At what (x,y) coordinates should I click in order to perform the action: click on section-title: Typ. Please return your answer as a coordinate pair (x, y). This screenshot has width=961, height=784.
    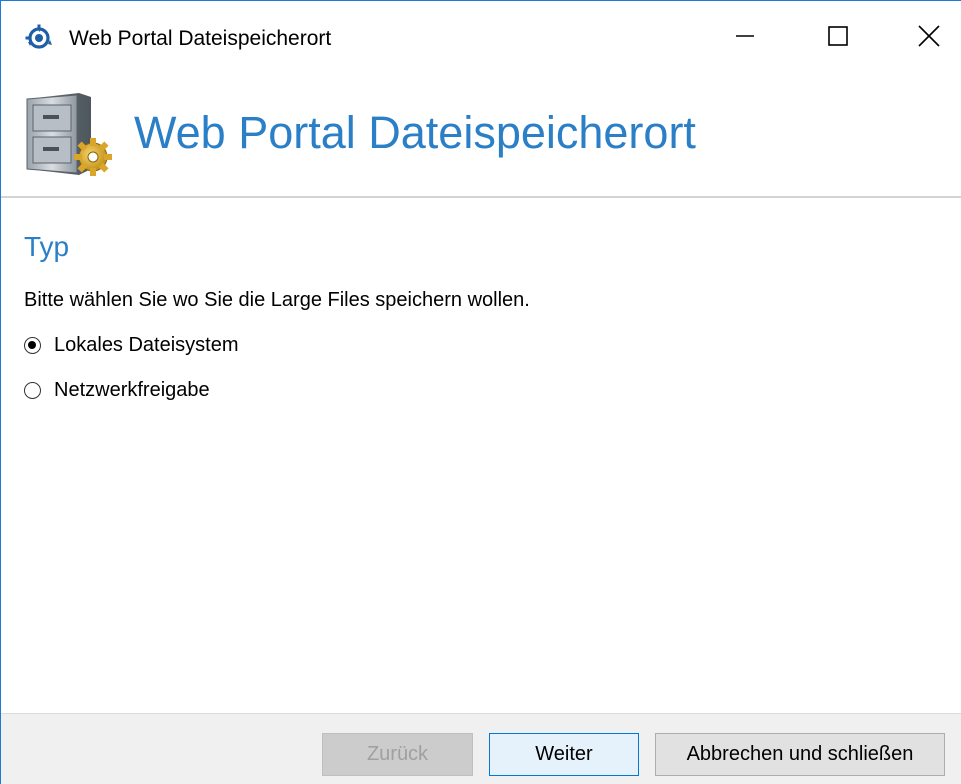
    Looking at the image, I should click on (47, 246).